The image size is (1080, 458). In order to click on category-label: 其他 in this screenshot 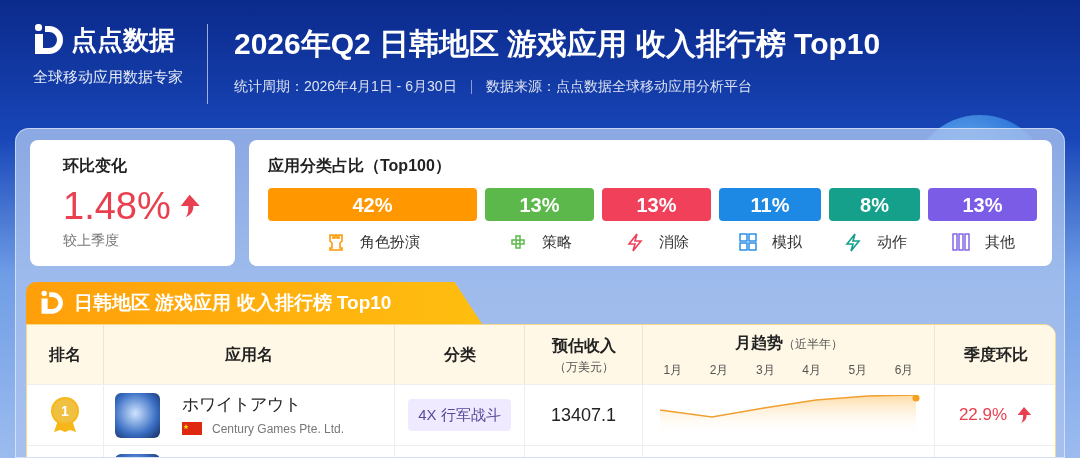, I will do `click(999, 242)`.